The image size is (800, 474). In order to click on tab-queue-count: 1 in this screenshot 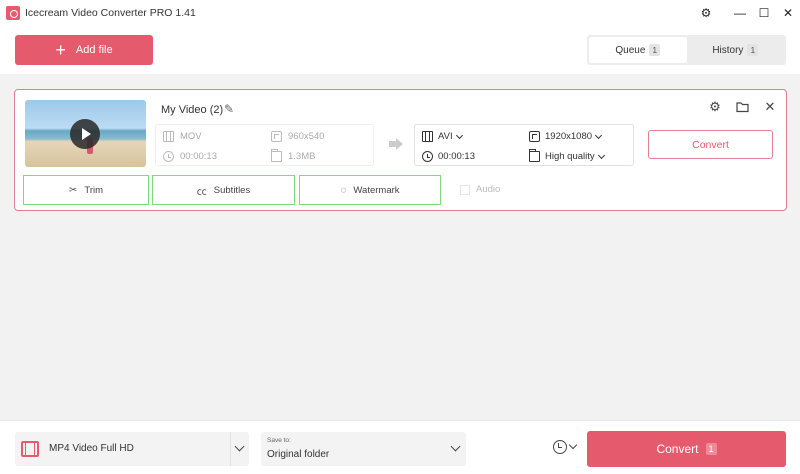, I will do `click(655, 50)`.